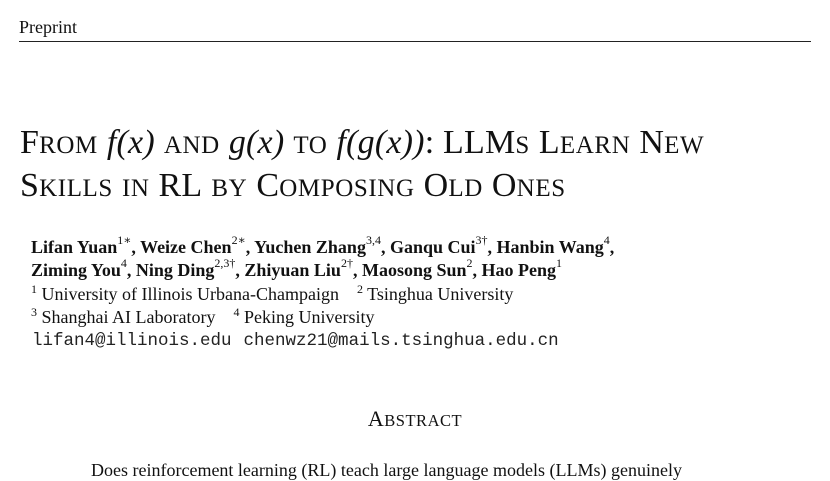 The width and height of the screenshot is (830, 481). I want to click on author-name: Hao Peng, so click(519, 270).